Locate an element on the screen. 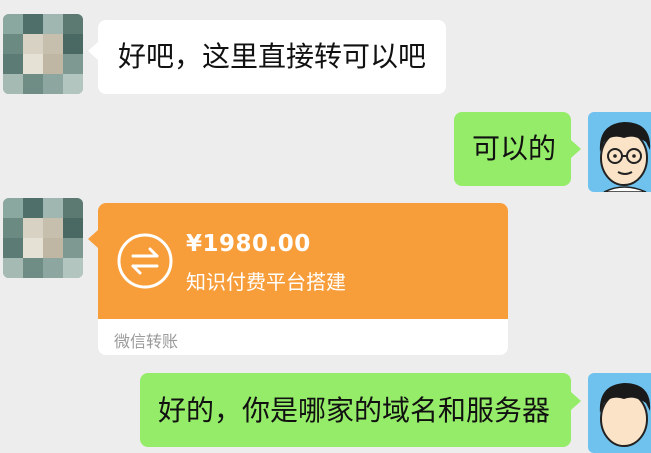  outgoing-message: 可以的 is located at coordinates (512, 149).